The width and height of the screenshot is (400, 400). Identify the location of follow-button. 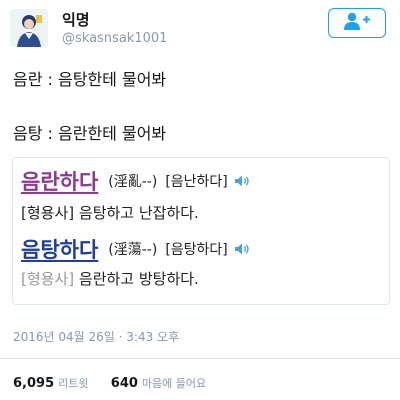
(357, 23).